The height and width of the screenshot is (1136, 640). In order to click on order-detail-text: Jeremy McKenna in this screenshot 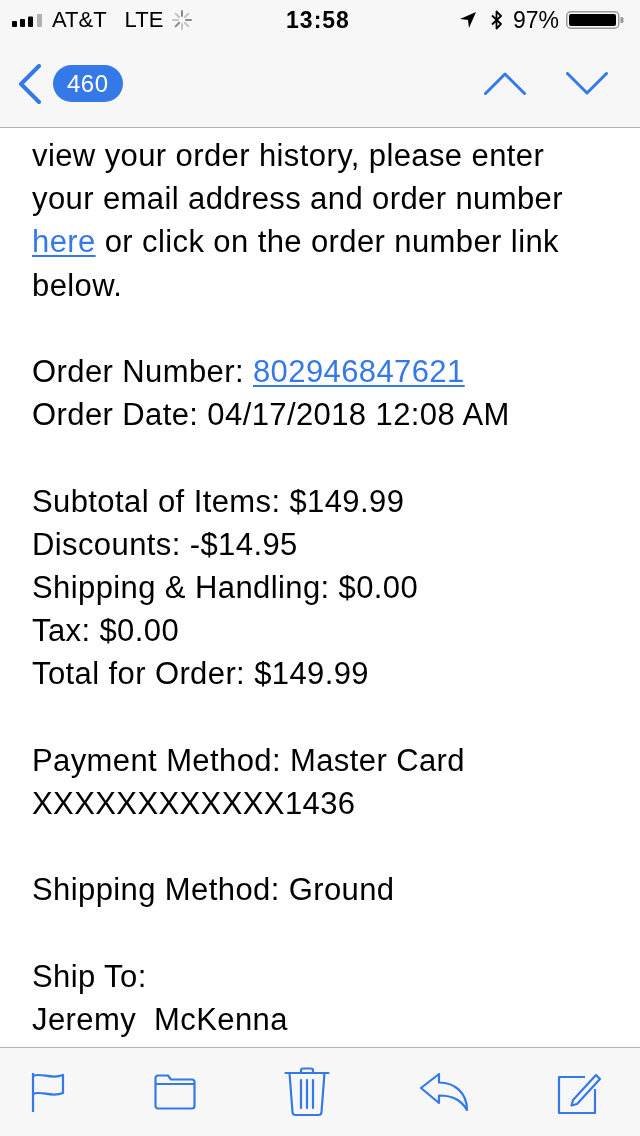, I will do `click(160, 1020)`.